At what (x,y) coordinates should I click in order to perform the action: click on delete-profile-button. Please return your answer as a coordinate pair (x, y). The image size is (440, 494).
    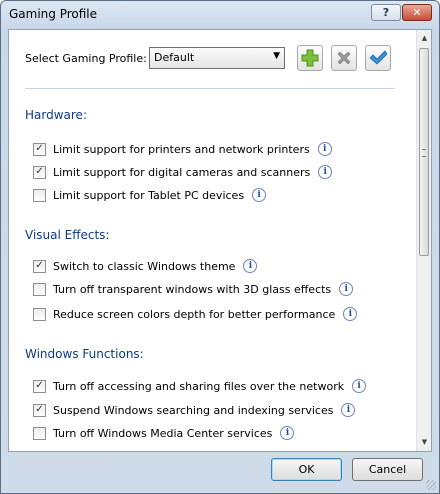
    Looking at the image, I should click on (344, 58).